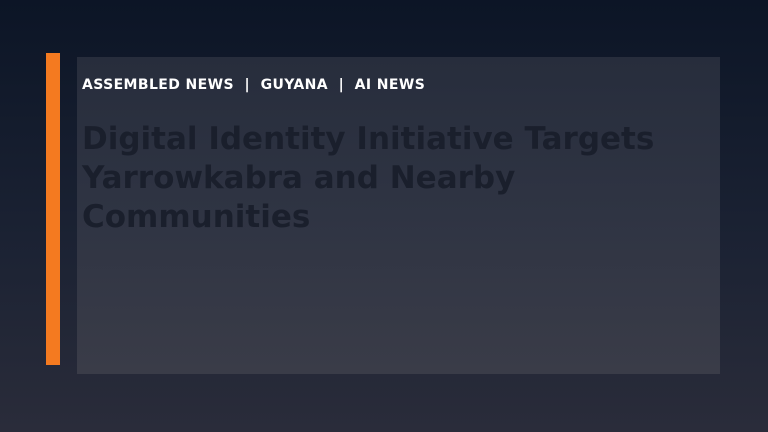  What do you see at coordinates (158, 85) in the screenshot?
I see `kicker-source: ASSEMBLED NEWS` at bounding box center [158, 85].